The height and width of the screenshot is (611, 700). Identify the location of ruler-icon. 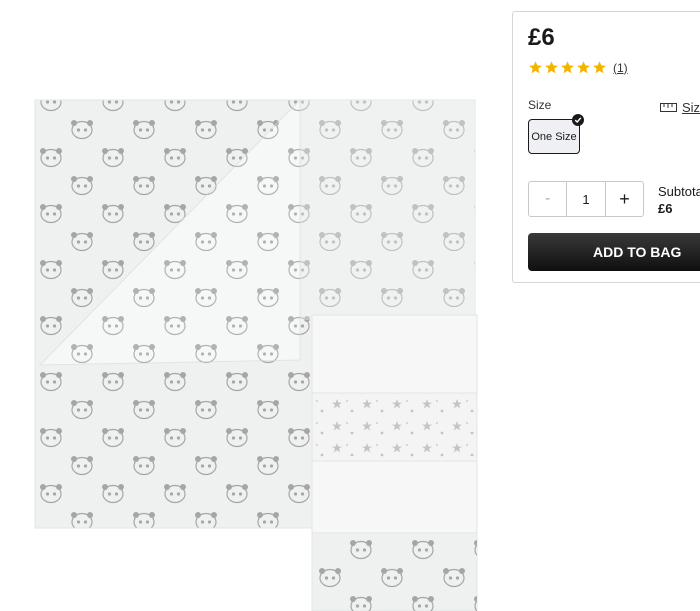
(668, 107).